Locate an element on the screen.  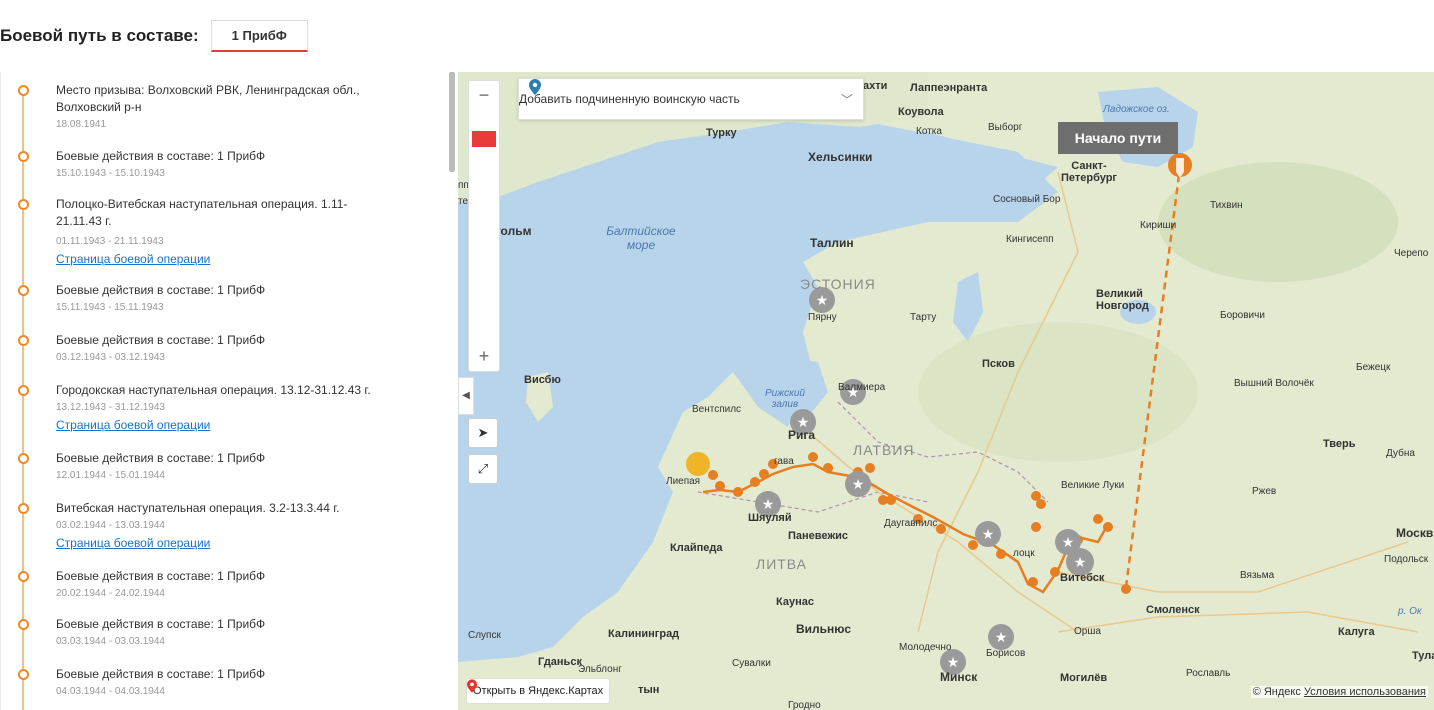
zoom-in-button: + is located at coordinates (484, 356).